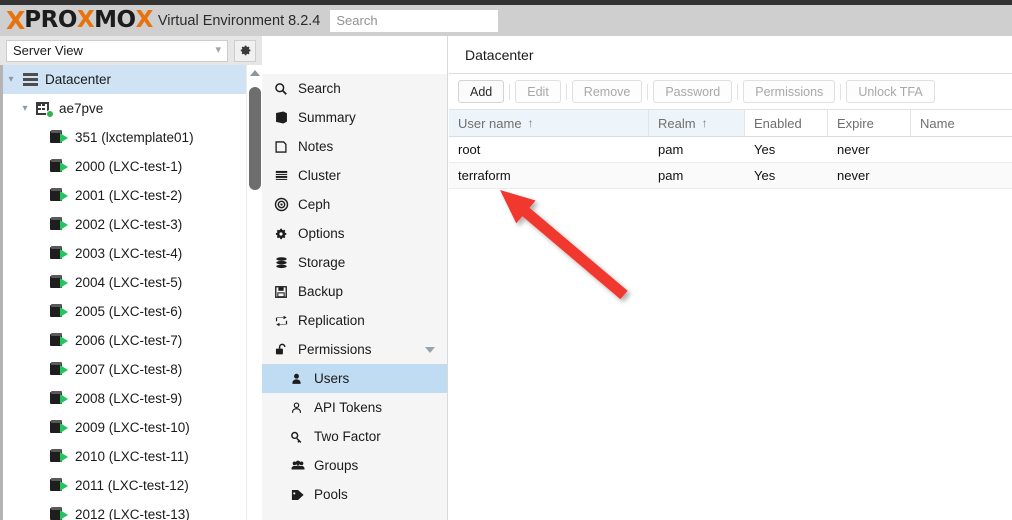 The width and height of the screenshot is (1012, 520). I want to click on nav-item-two-factor: Two Factor, so click(354, 436).